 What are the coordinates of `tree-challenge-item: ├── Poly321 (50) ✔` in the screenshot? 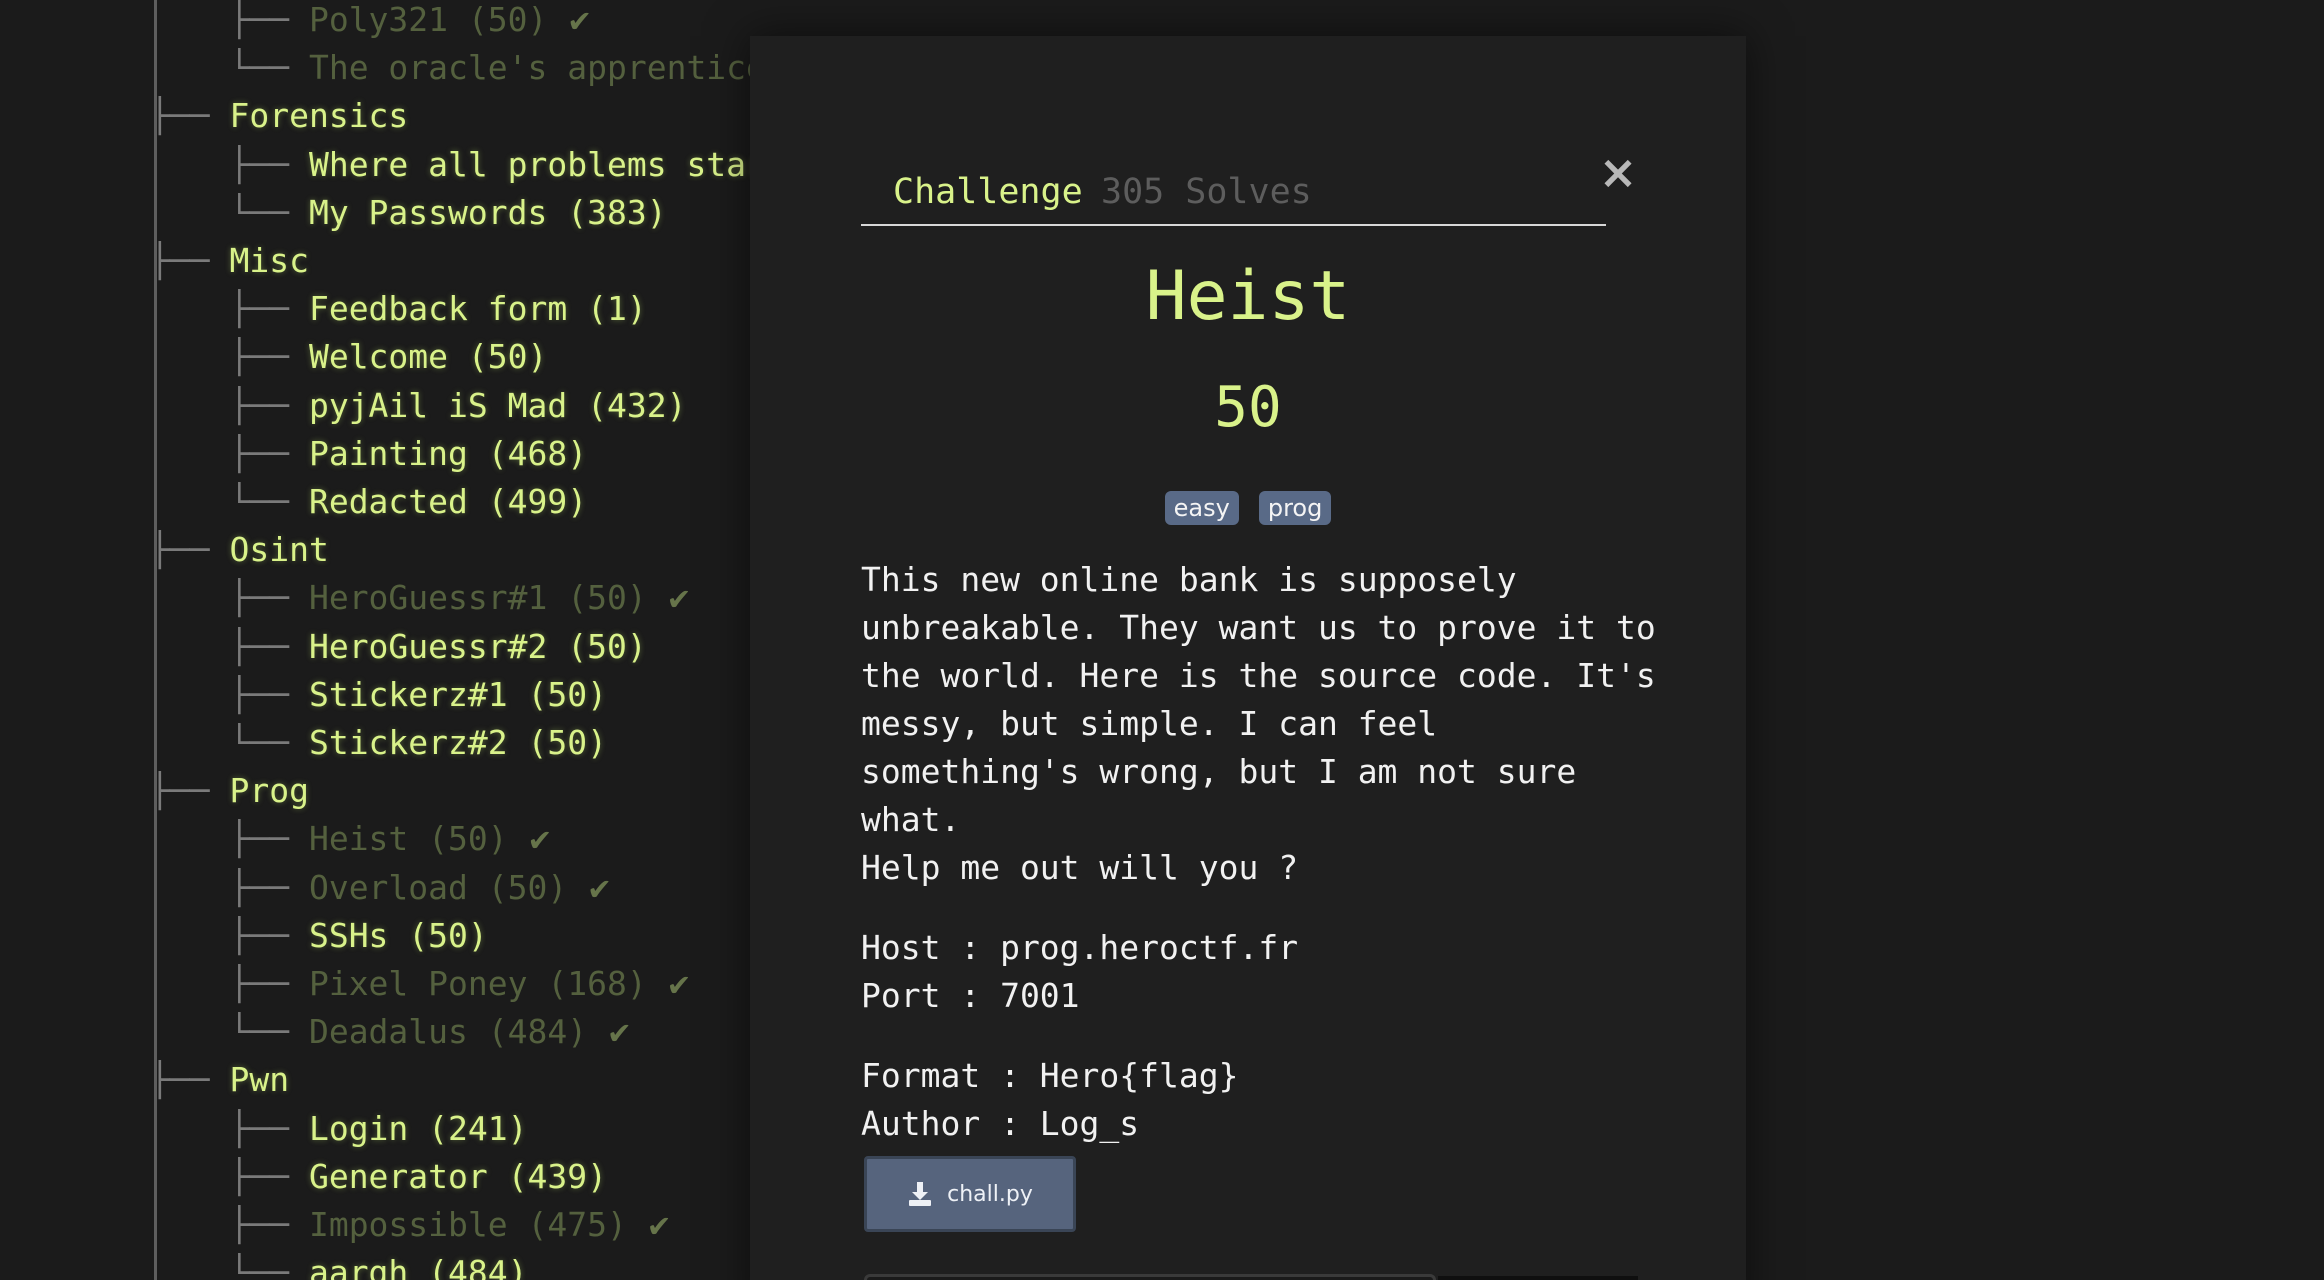 It's located at (370, 22).